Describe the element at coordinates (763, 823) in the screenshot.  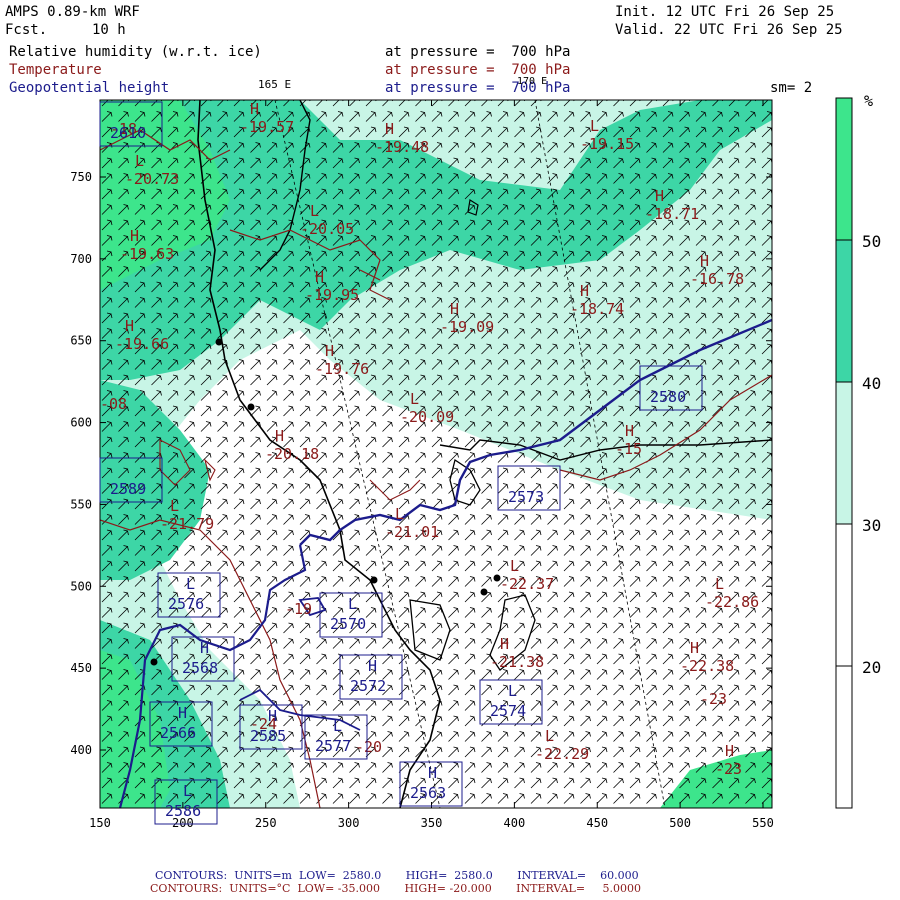
I see `x-tick-label: 550` at that location.